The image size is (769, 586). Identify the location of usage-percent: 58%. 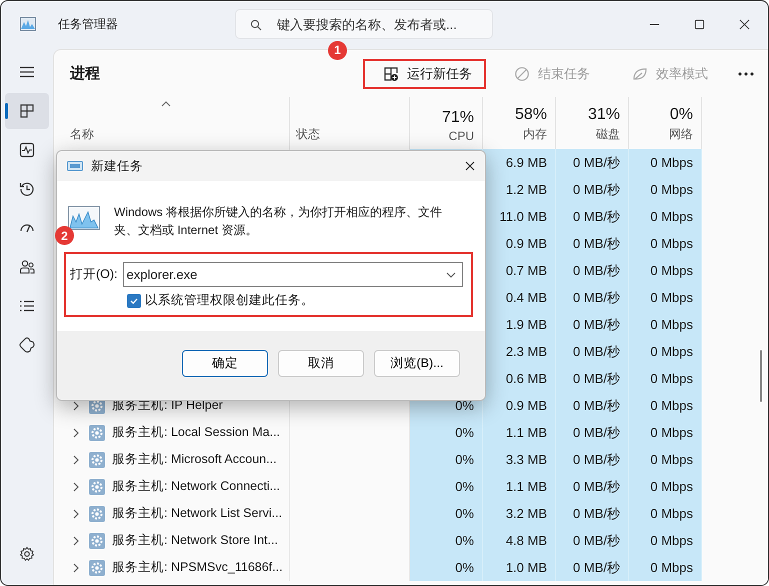
(530, 115).